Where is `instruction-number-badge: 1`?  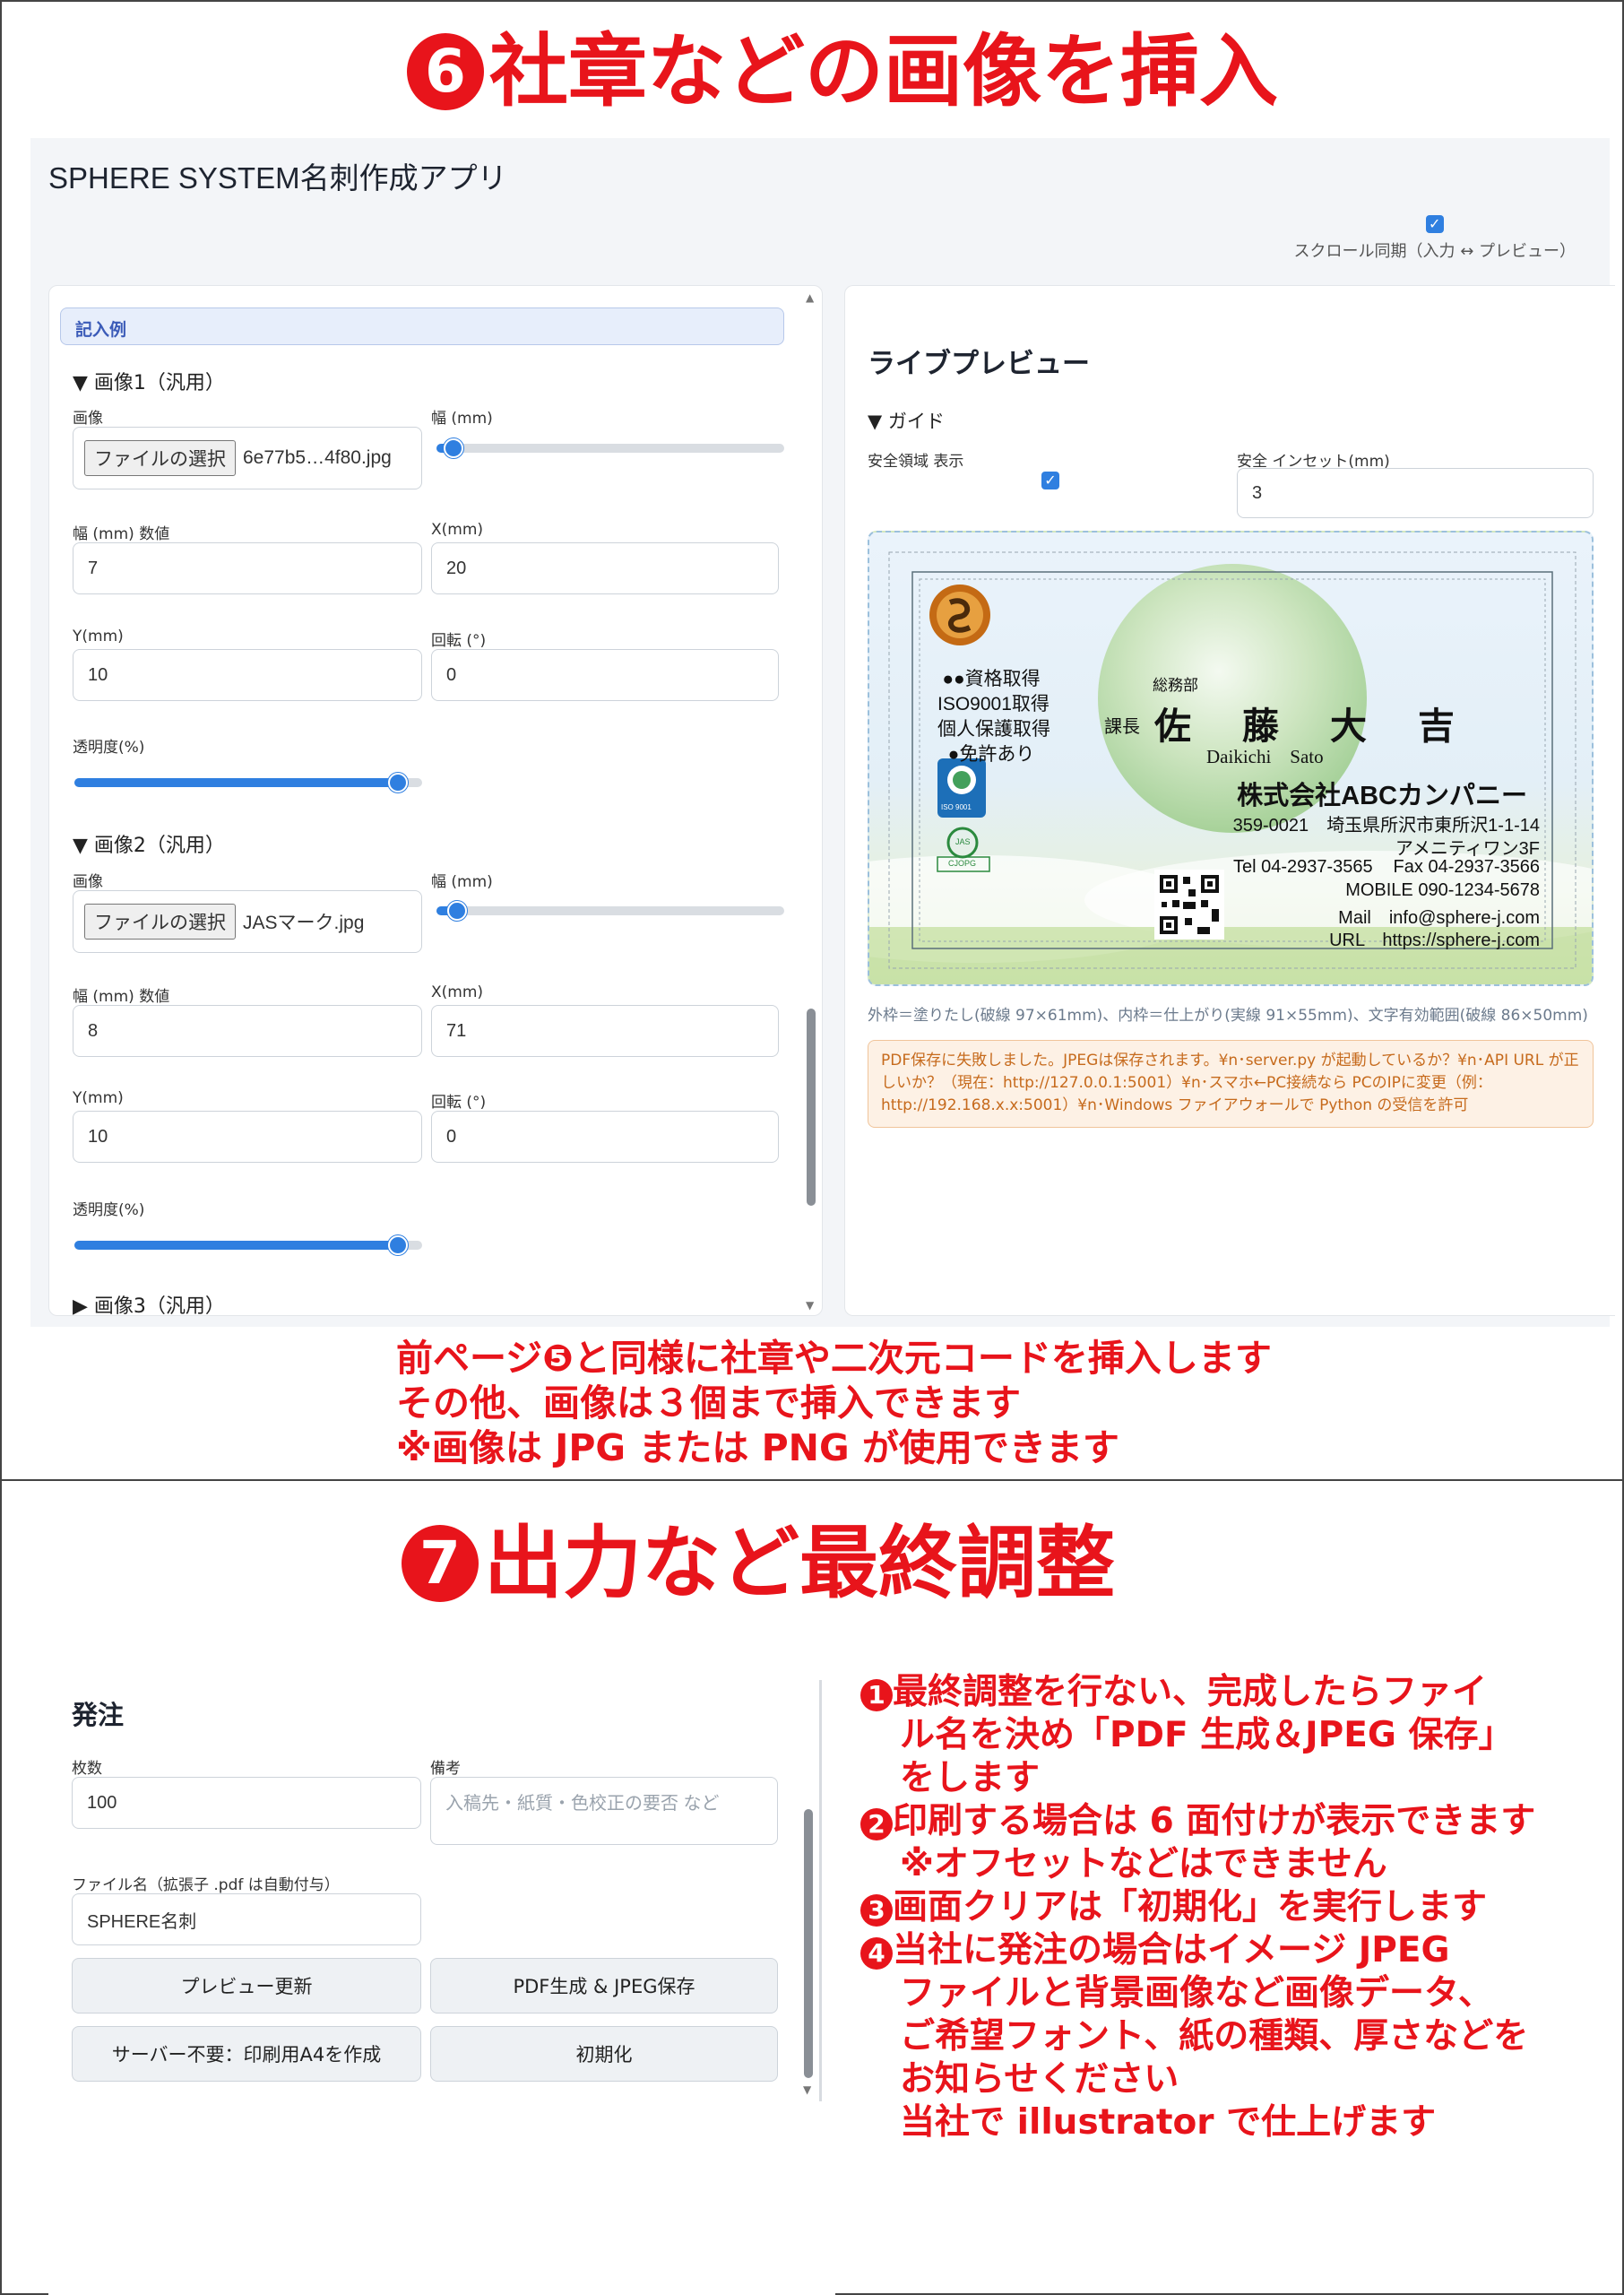
instruction-number-badge: 1 is located at coordinates (876, 1695).